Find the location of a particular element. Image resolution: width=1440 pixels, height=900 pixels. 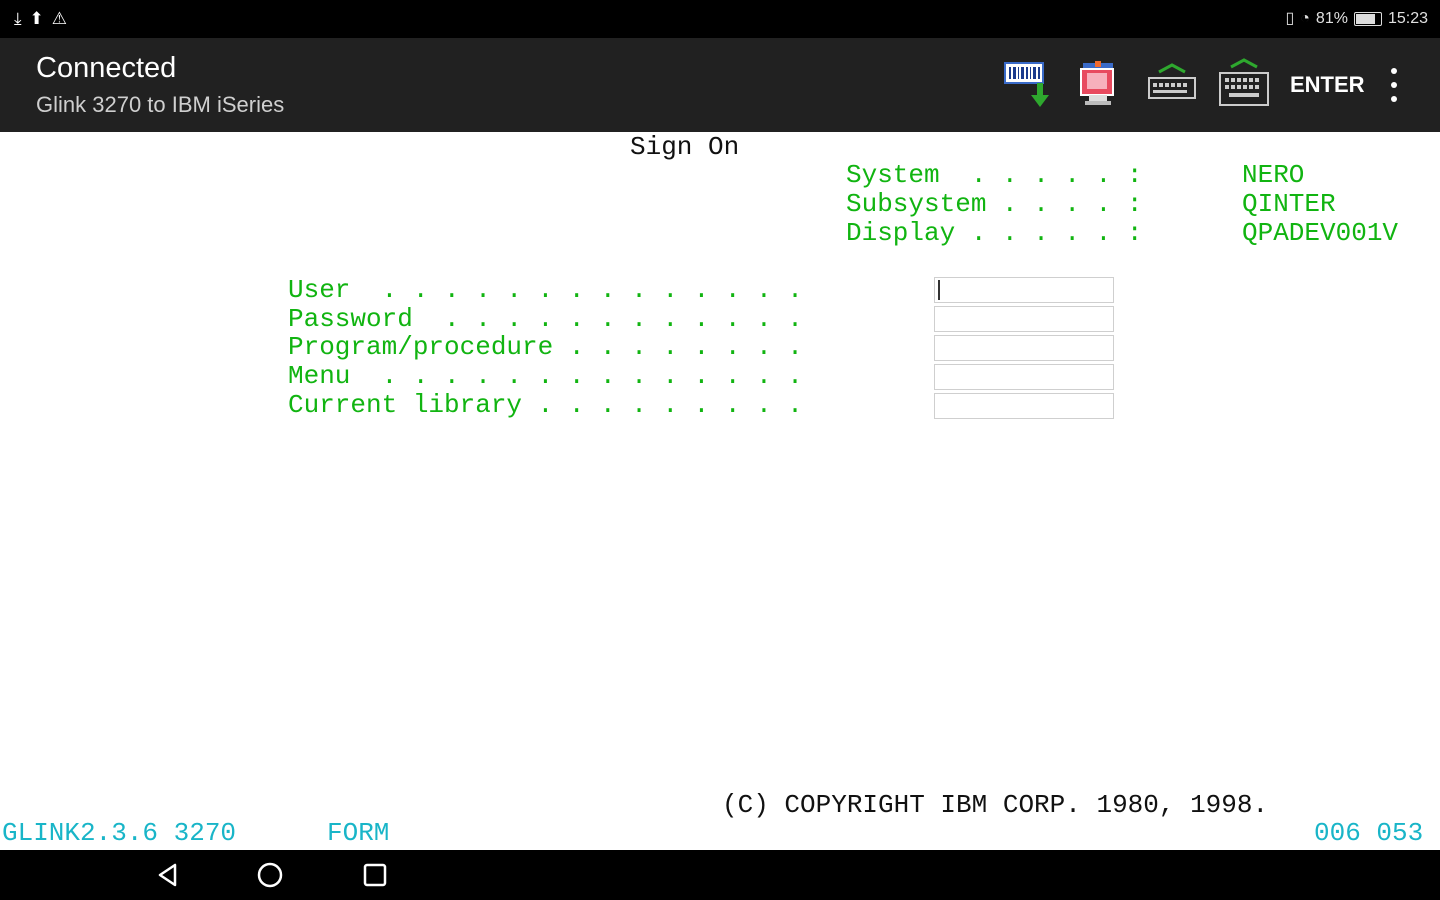

keyboard-expand-icon is located at coordinates (1244, 82).